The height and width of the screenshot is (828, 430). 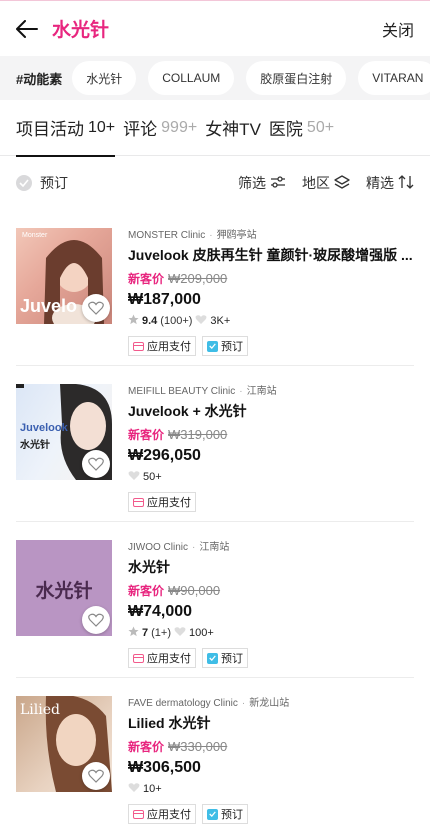 I want to click on chip-collagen: 胶原蛋白注射, so click(x=296, y=78).